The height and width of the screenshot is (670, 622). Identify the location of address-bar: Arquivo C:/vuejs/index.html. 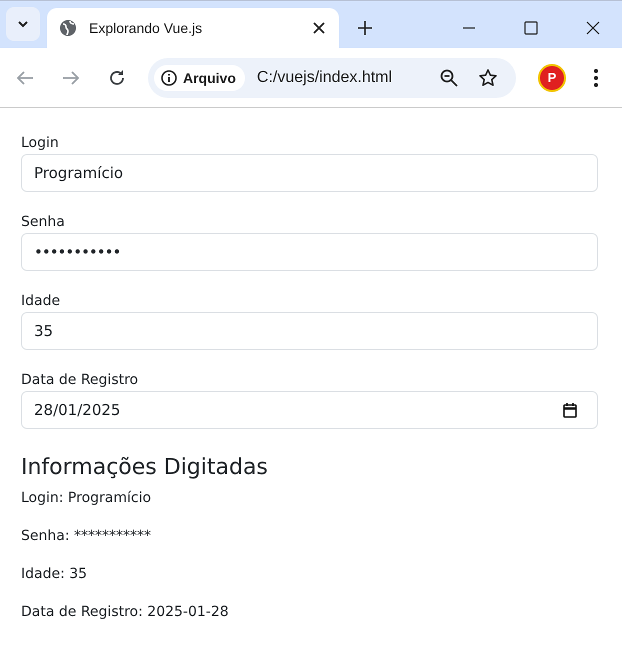
(332, 78).